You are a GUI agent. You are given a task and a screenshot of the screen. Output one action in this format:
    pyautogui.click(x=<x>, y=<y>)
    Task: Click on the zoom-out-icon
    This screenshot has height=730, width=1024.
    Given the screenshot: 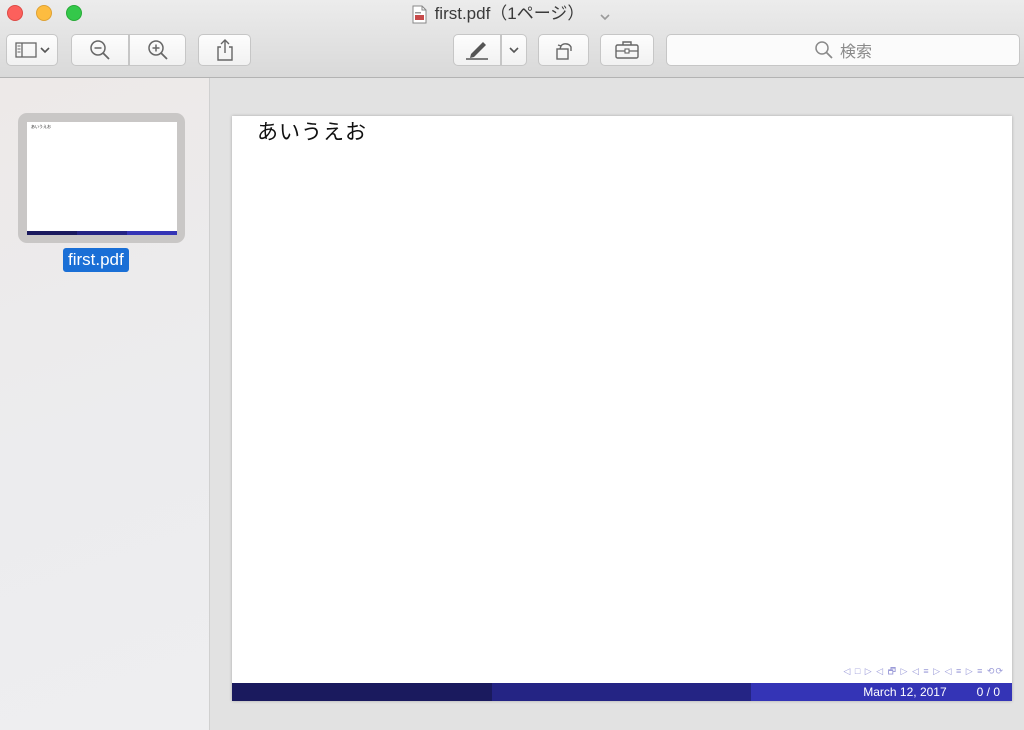 What is the action you would take?
    pyautogui.click(x=100, y=50)
    